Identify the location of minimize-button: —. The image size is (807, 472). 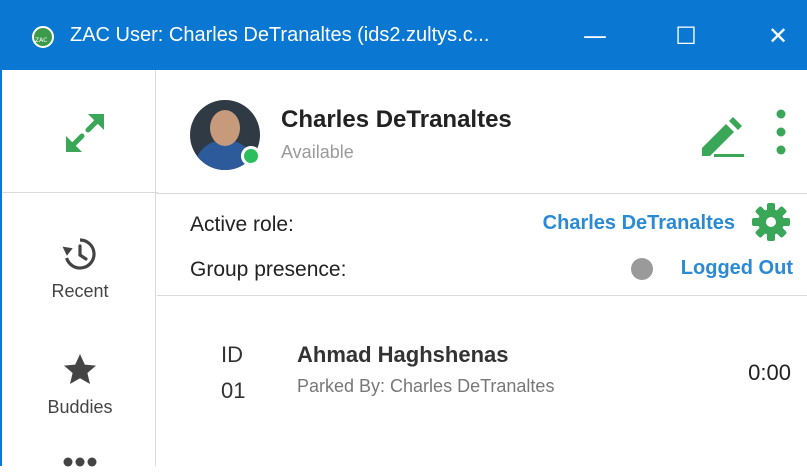
(595, 36).